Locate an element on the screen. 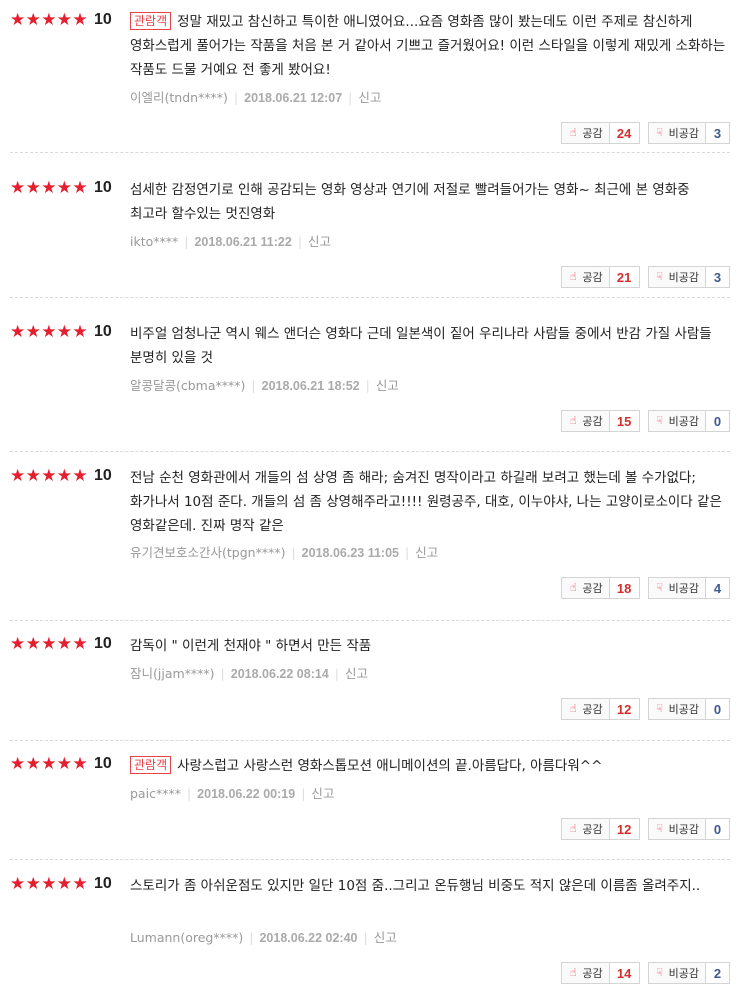  reviewer-name: 잠니(jjam****) is located at coordinates (172, 673).